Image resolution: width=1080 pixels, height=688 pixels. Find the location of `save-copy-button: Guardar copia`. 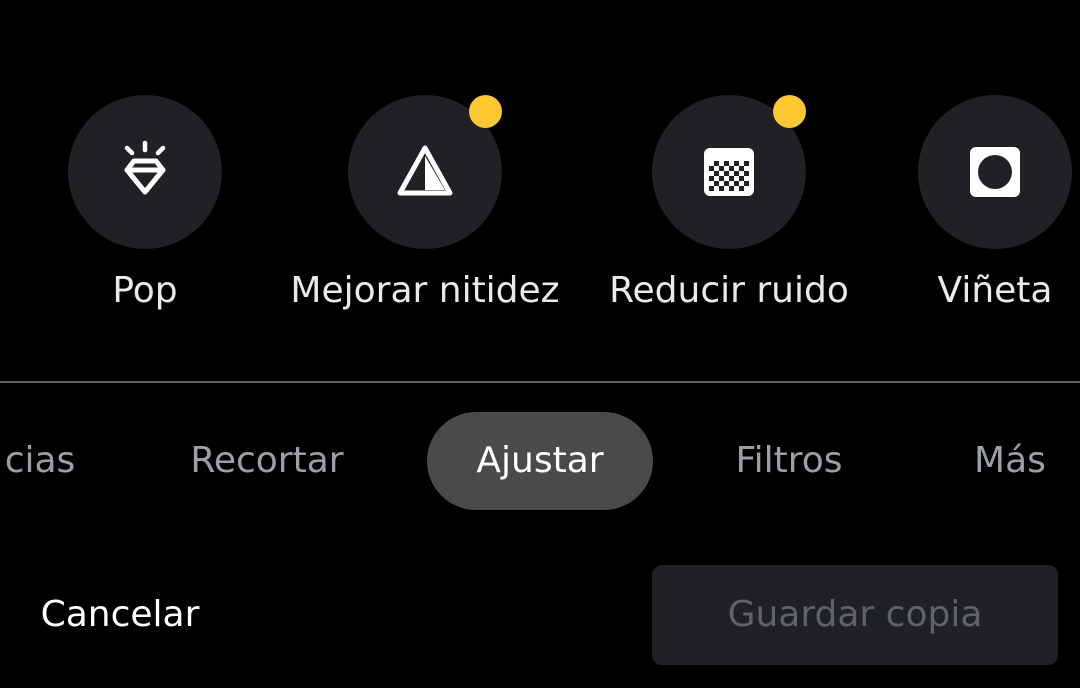

save-copy-button: Guardar copia is located at coordinates (855, 615).